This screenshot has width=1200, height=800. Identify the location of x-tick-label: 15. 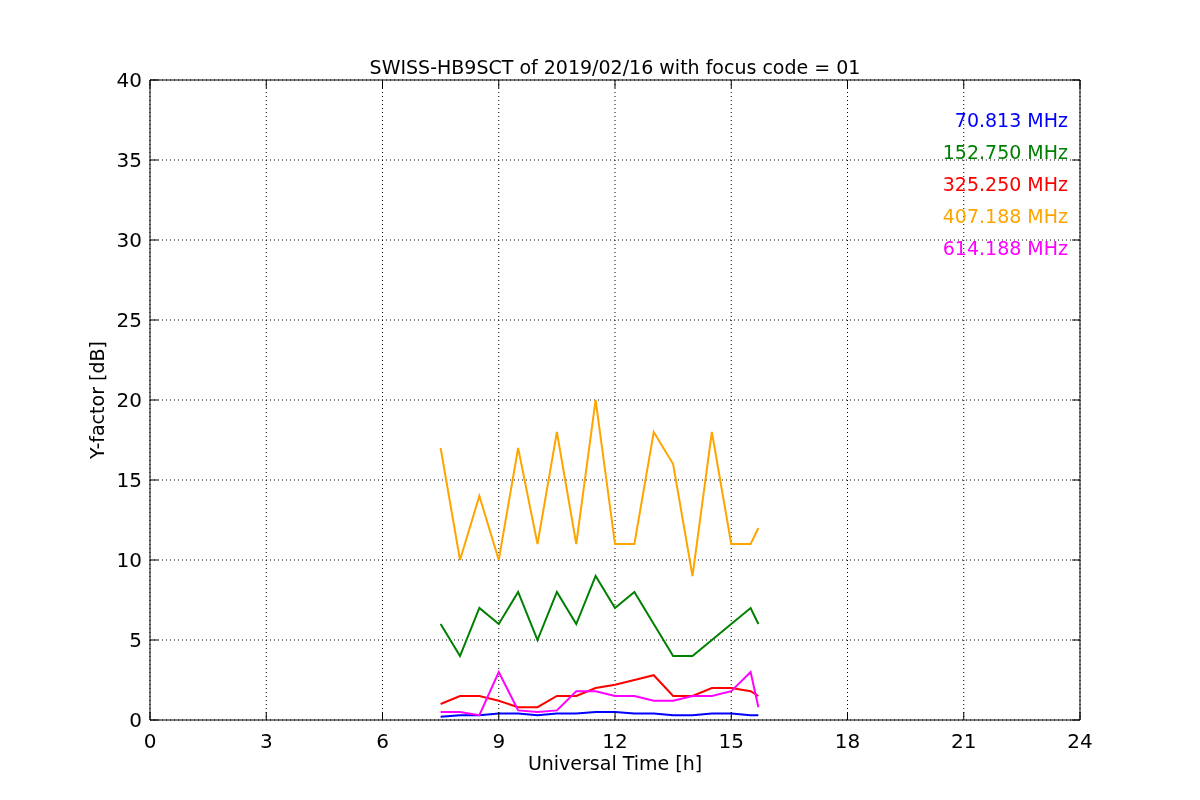
(731, 741).